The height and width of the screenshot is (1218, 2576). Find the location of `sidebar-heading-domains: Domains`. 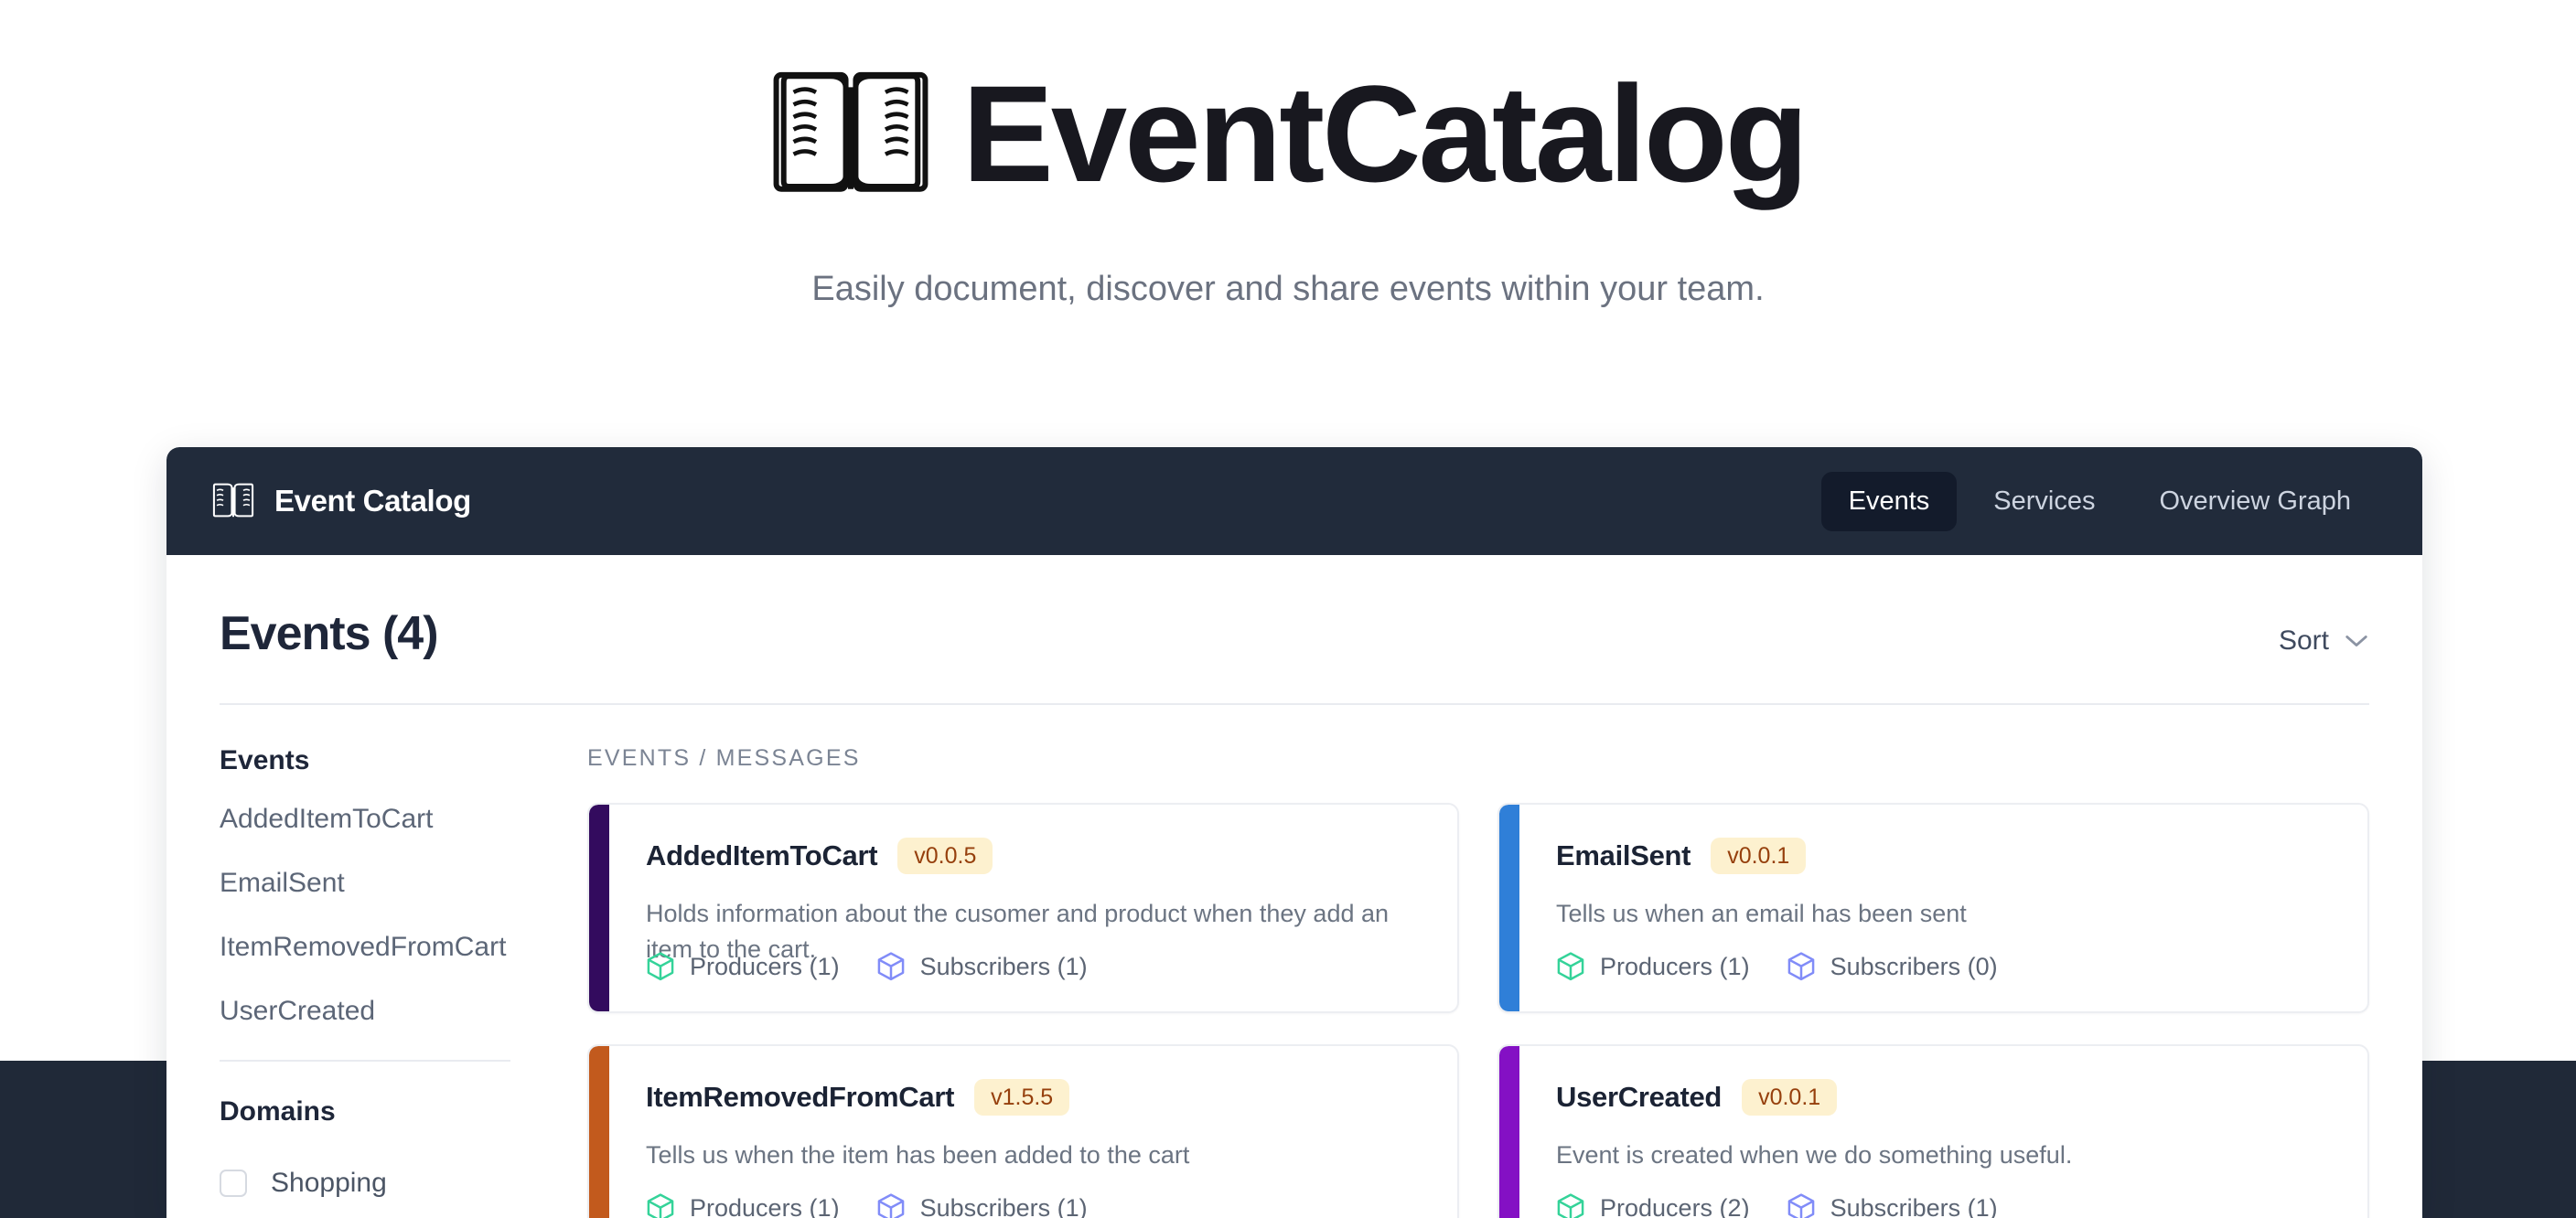

sidebar-heading-domains: Domains is located at coordinates (278, 1111).